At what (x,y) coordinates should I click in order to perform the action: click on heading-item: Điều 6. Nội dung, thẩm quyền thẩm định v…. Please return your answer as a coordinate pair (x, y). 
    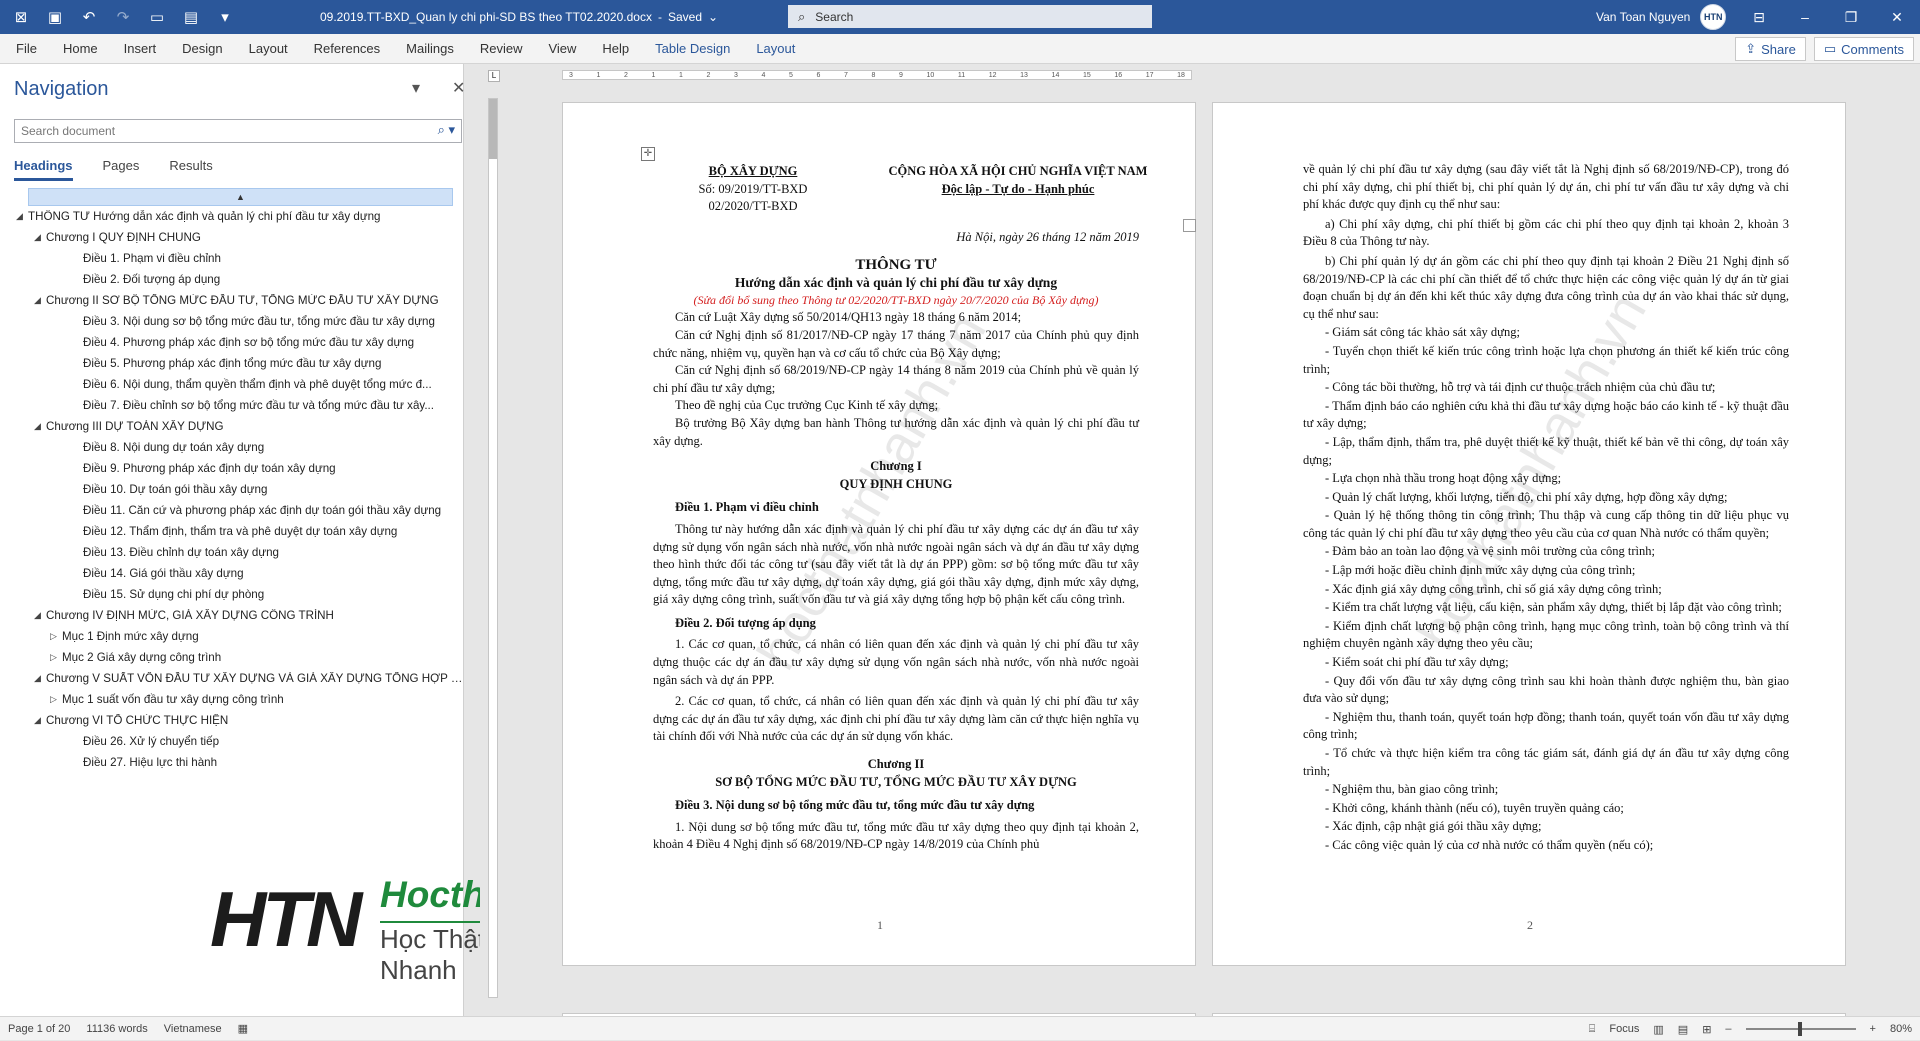
    Looking at the image, I should click on (232, 384).